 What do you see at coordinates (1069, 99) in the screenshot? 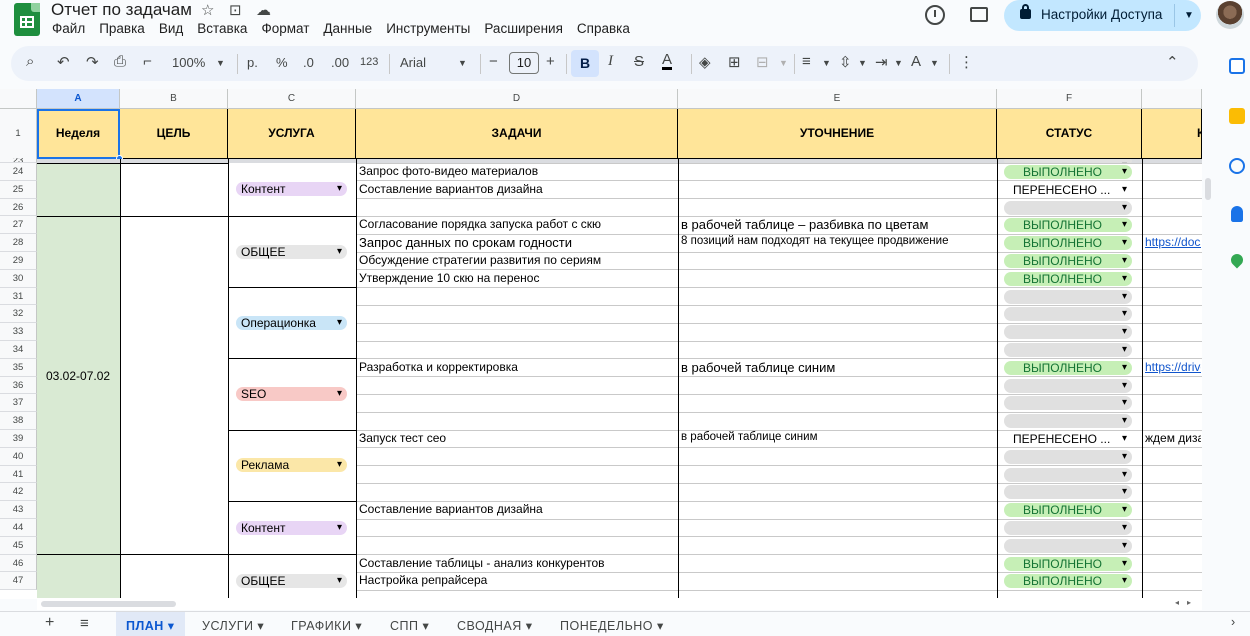
I see `column-header-f: F` at bounding box center [1069, 99].